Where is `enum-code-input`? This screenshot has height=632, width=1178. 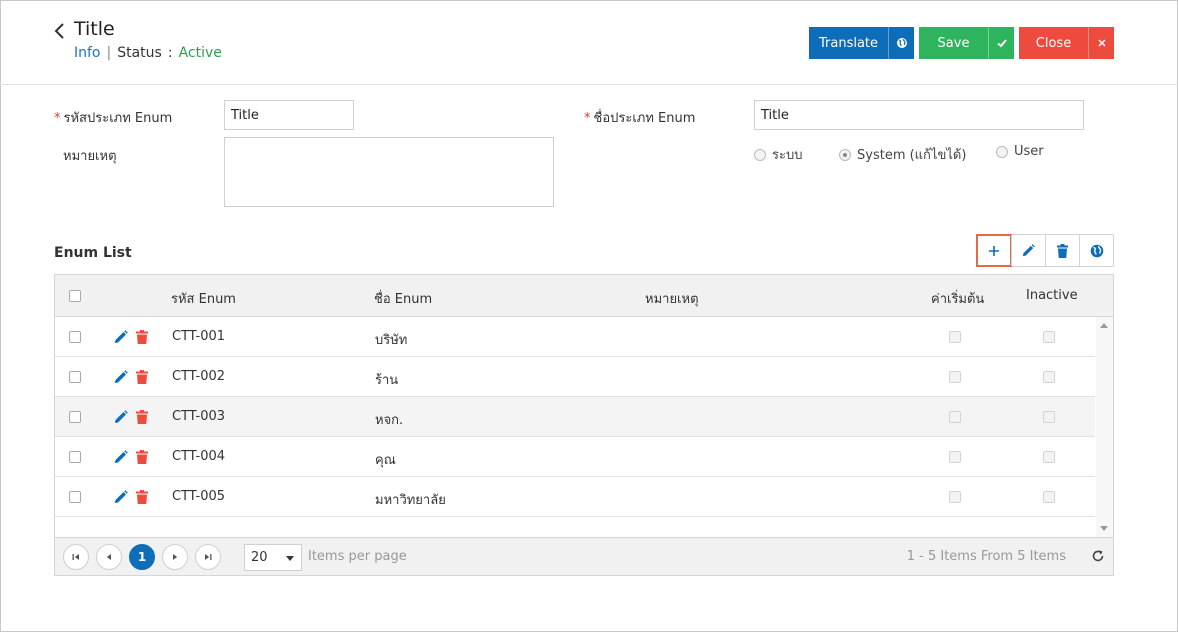
enum-code-input is located at coordinates (289, 115).